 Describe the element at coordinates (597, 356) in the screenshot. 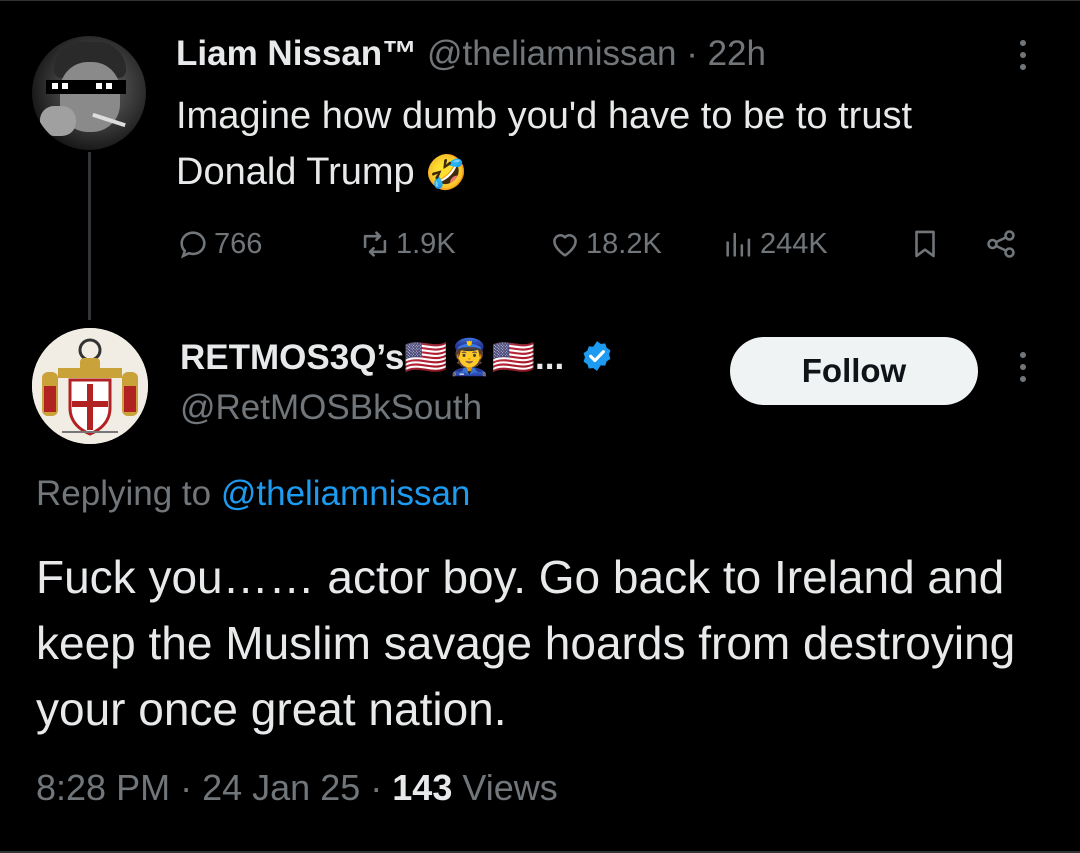

I see `verified-badge-icon` at that location.